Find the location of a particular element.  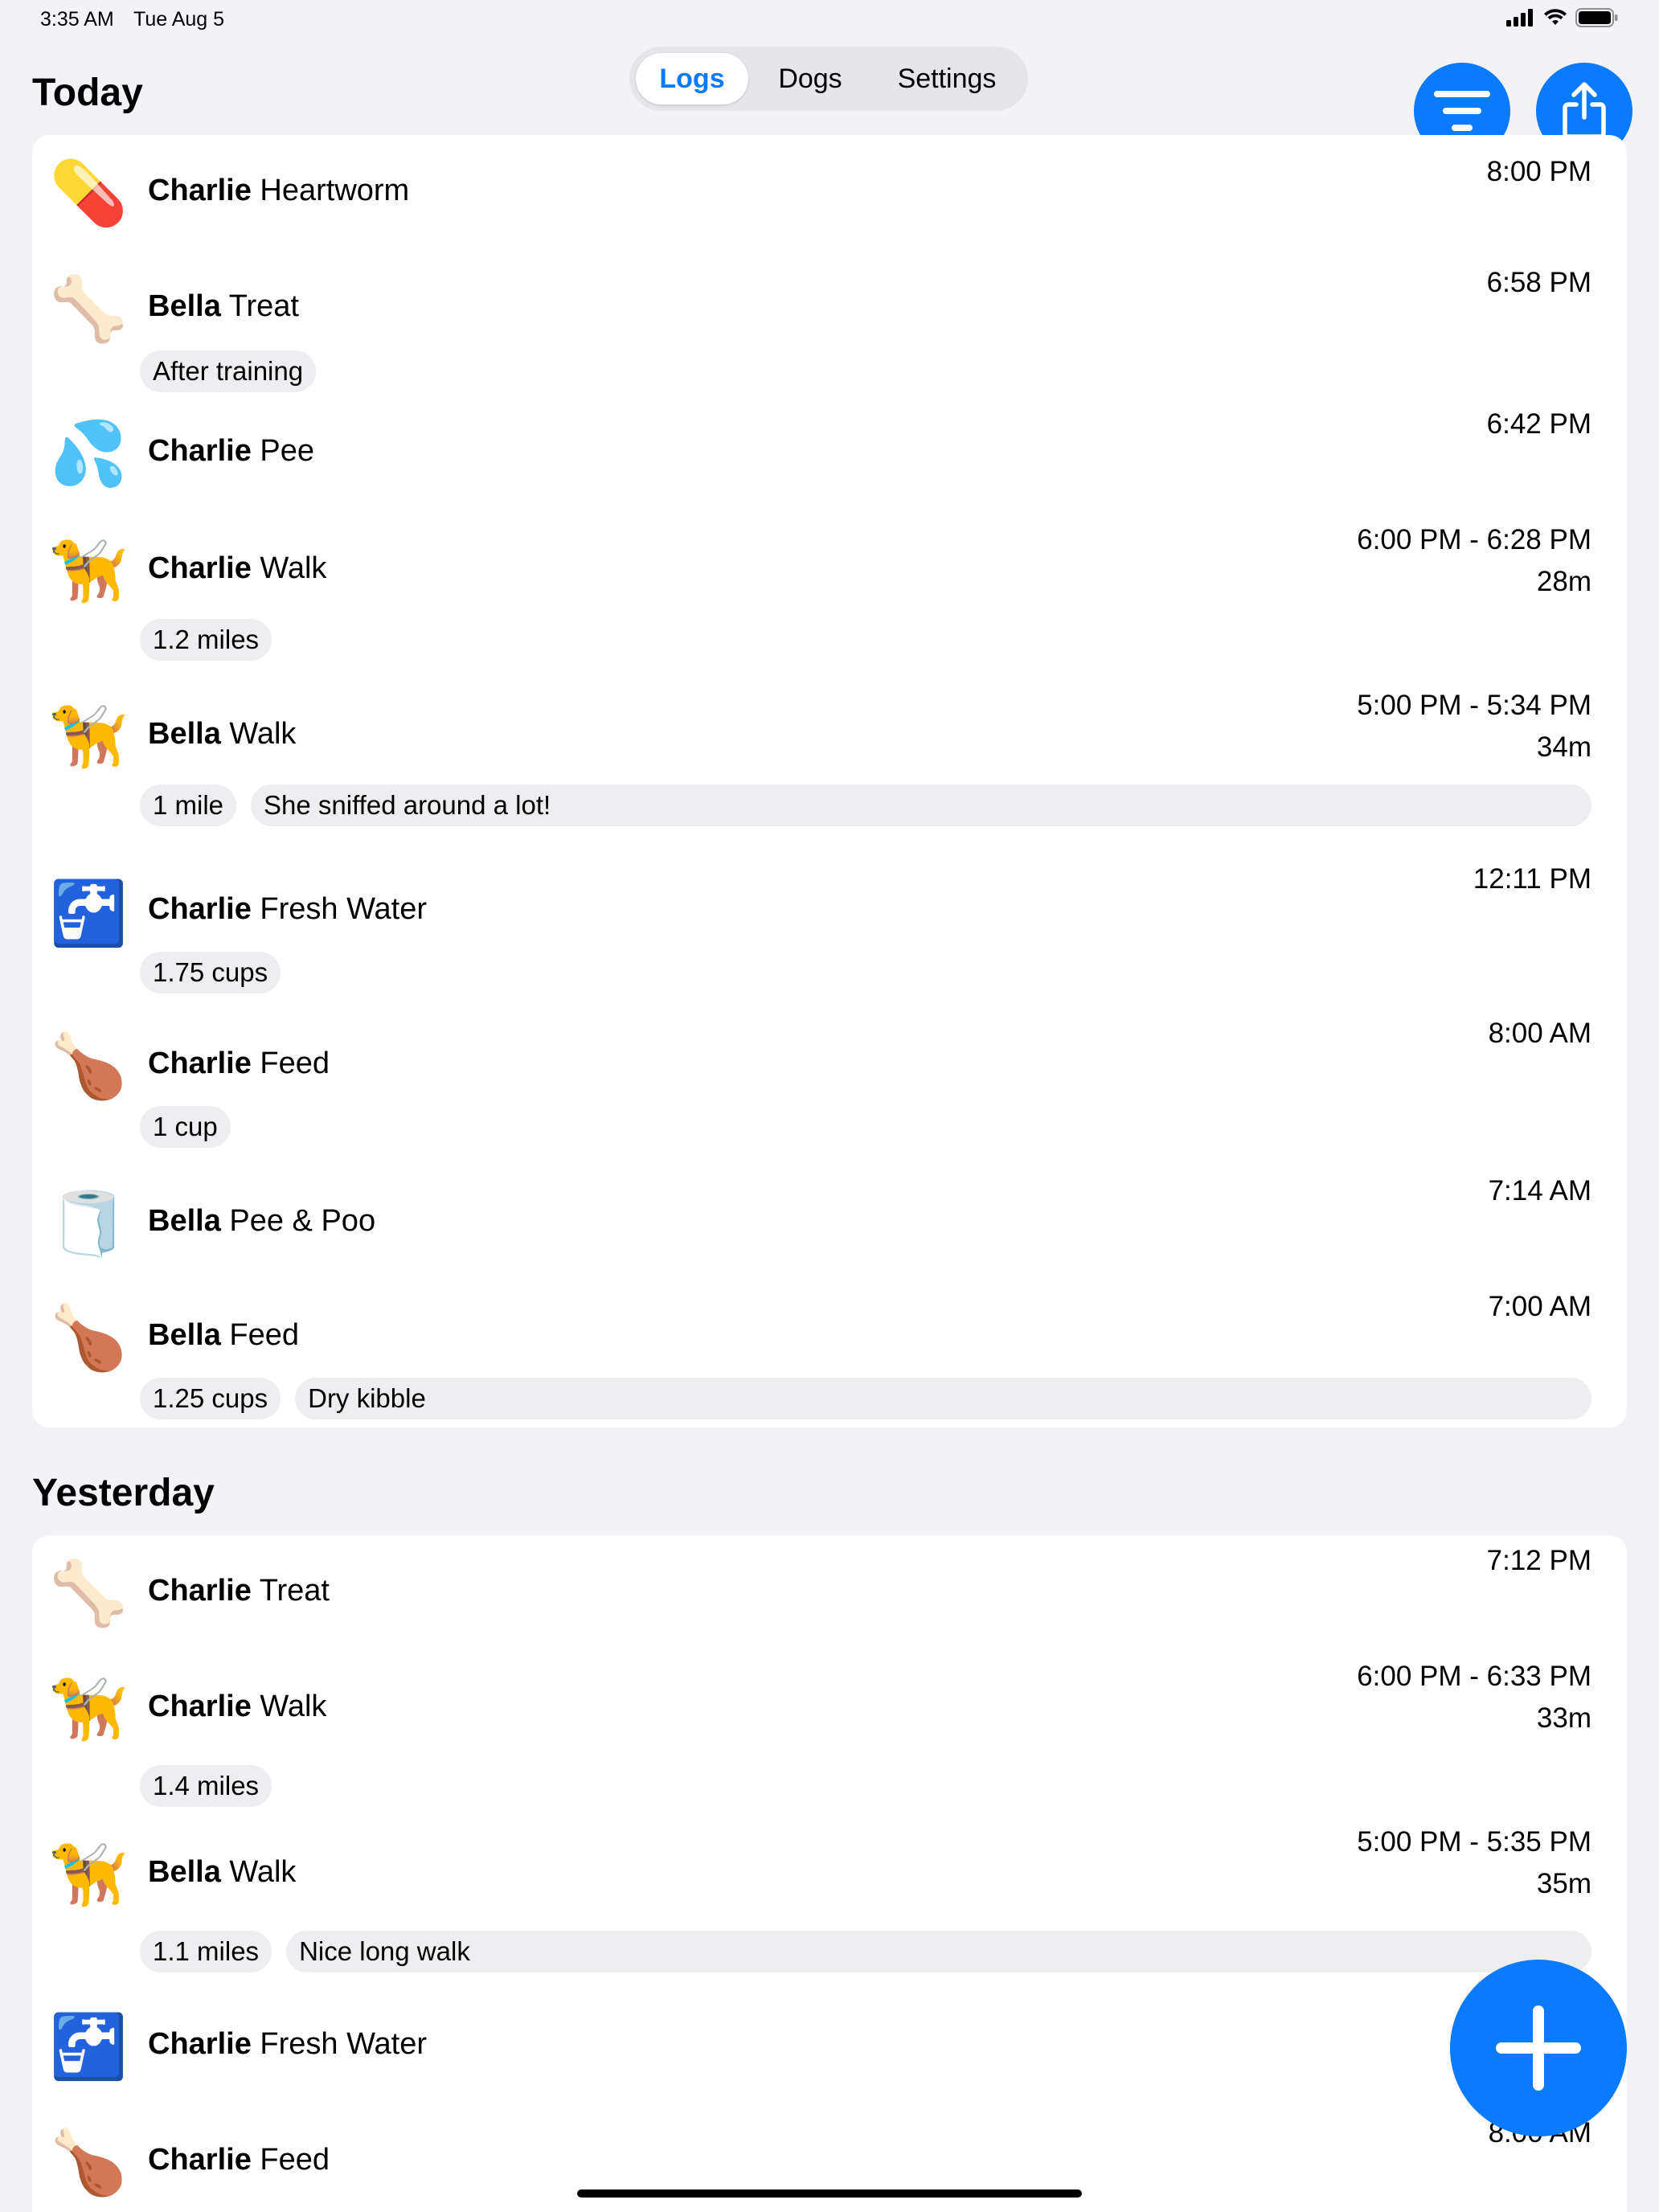

log-title: Bella Pee & Poo is located at coordinates (261, 1221).